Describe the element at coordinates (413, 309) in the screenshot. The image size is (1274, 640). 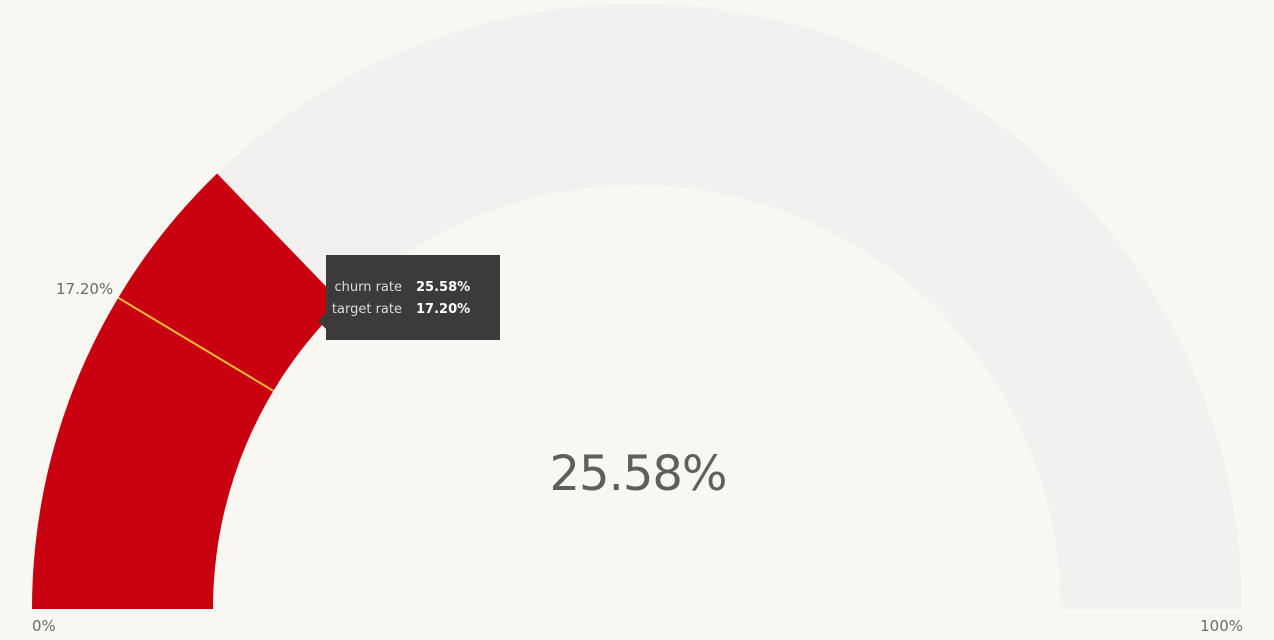
I see `tooltip-row-target: target rate 17.20%` at that location.